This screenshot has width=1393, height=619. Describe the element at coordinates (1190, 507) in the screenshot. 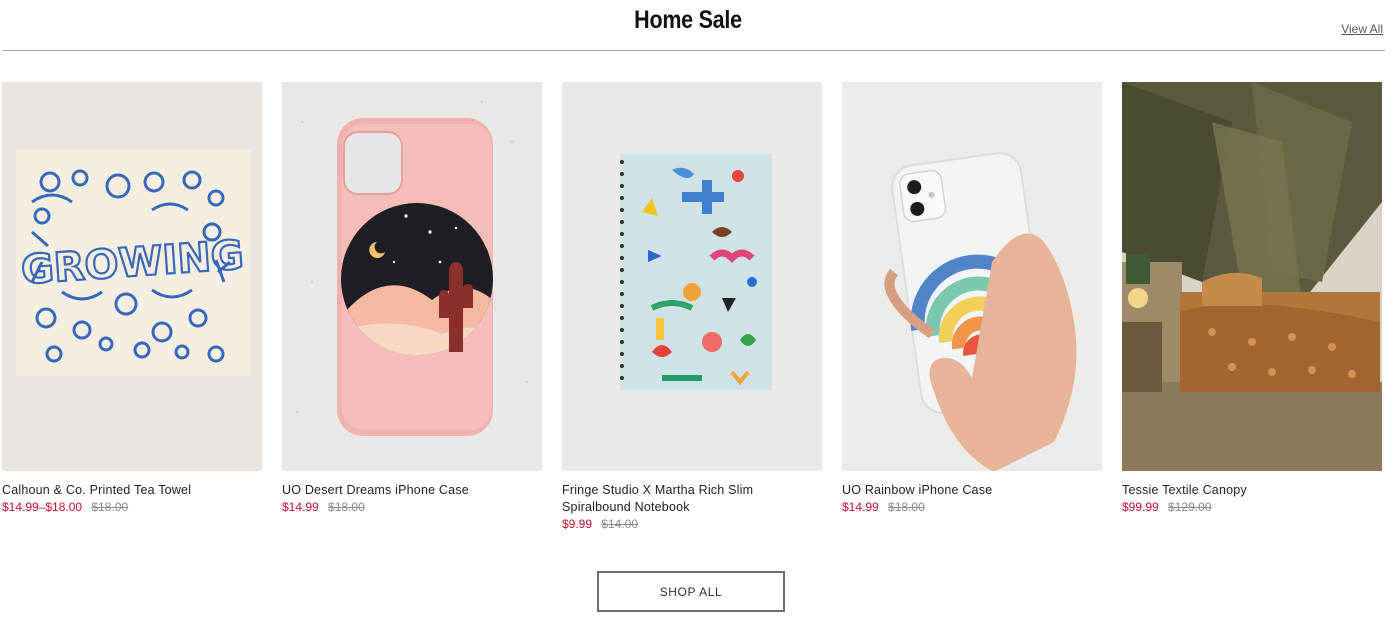

I see `original-price: $129.00` at that location.